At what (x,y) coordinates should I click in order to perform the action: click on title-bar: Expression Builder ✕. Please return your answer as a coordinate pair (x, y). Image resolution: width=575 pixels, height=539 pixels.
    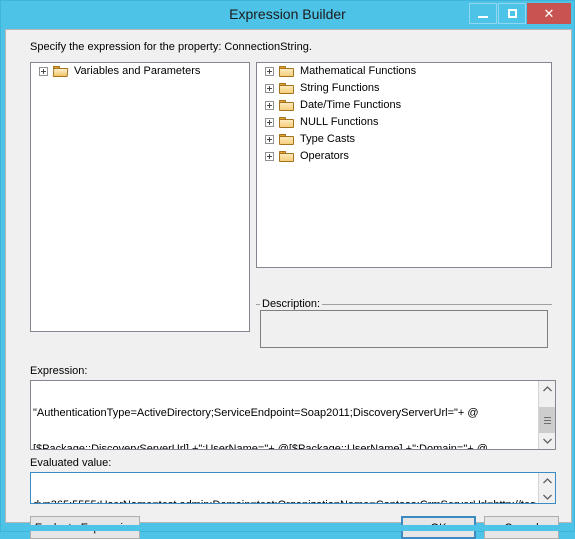
    Looking at the image, I should click on (287, 15).